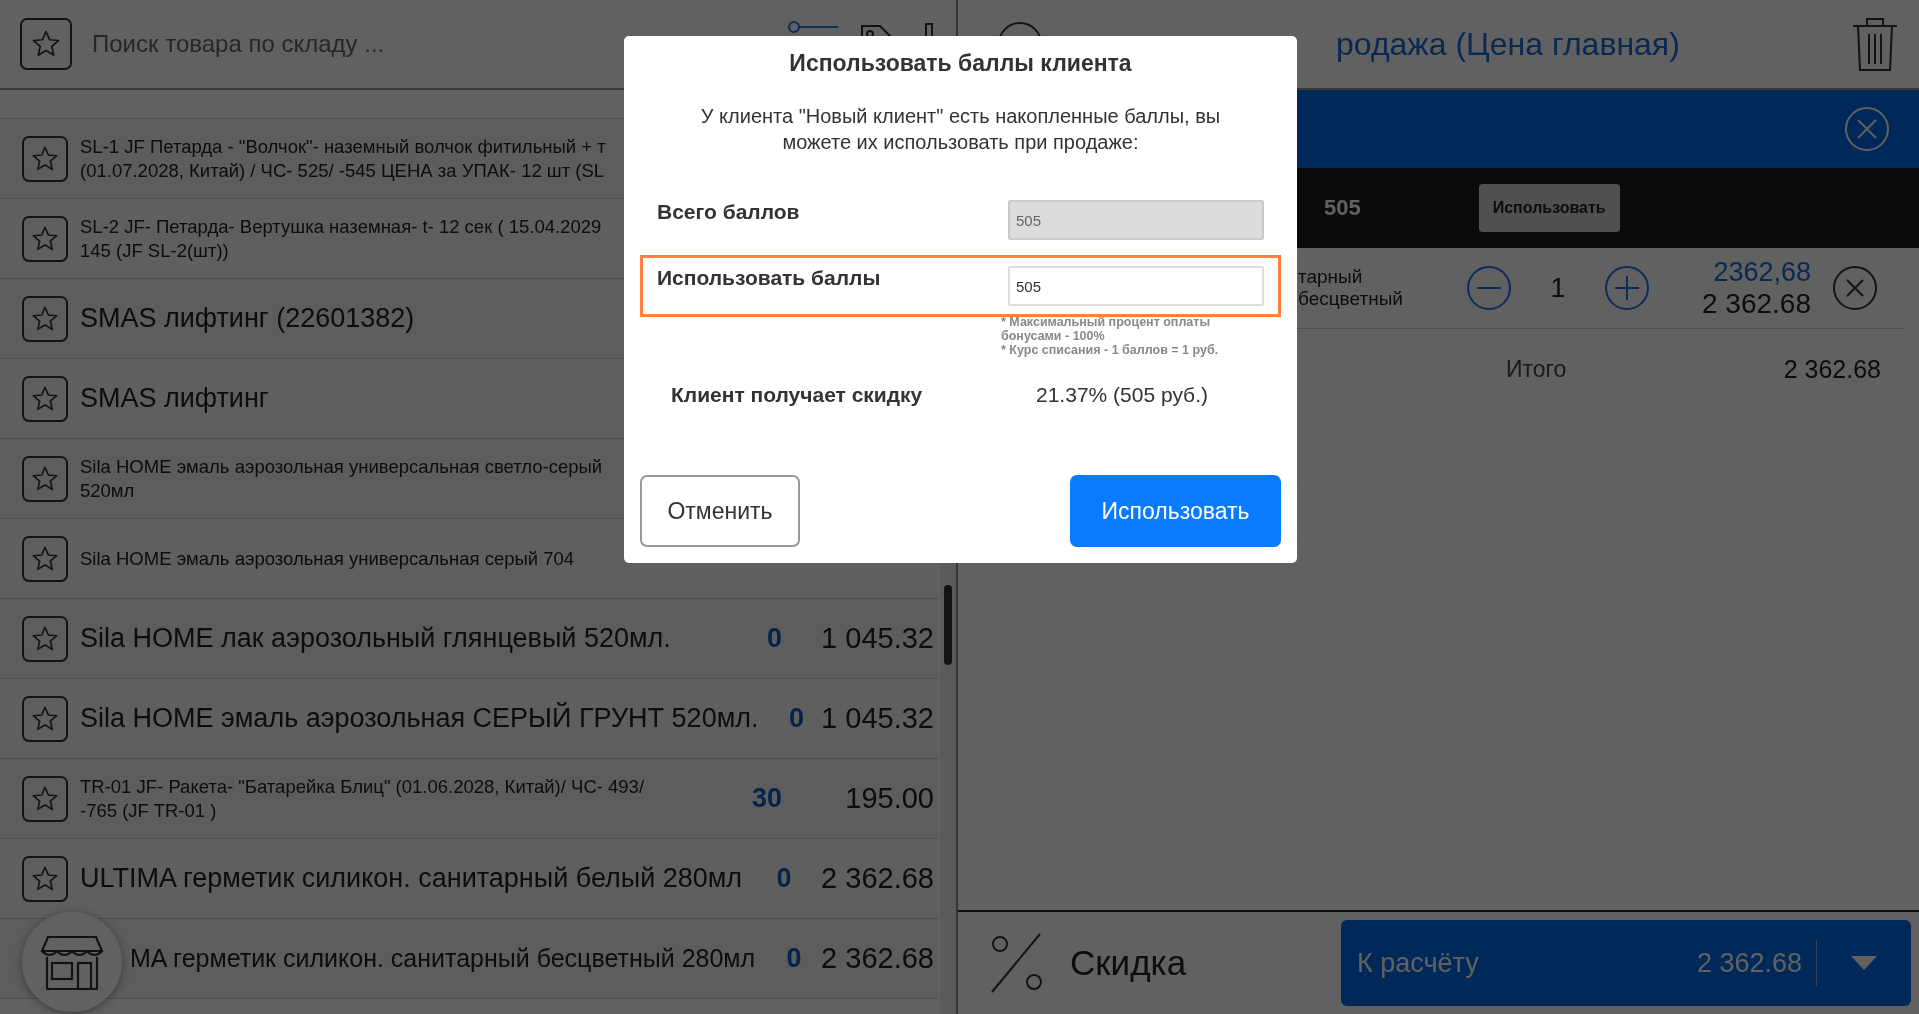 The image size is (1919, 1014). Describe the element at coordinates (960, 63) in the screenshot. I see `dialog-title: Использовать баллы клиента` at that location.